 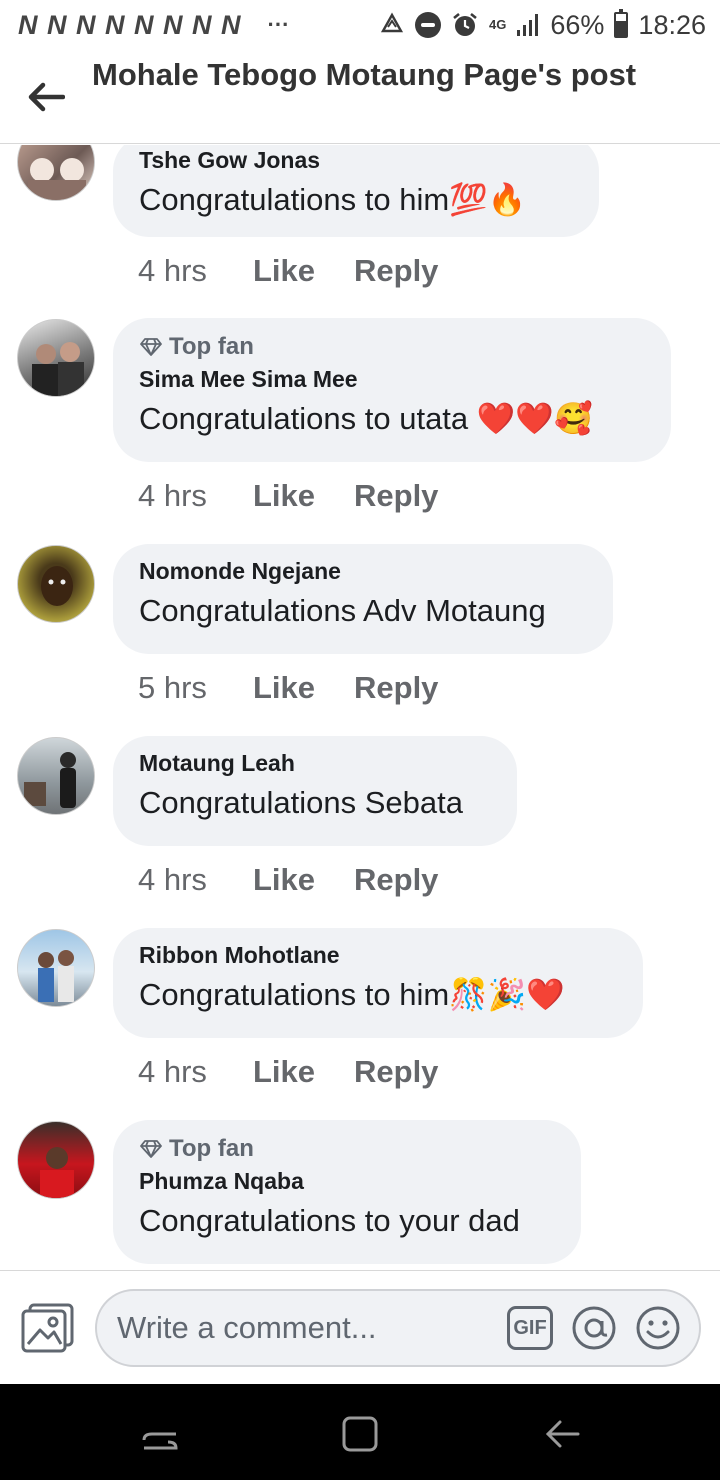 I want to click on recents-icon, so click(x=160, y=1441).